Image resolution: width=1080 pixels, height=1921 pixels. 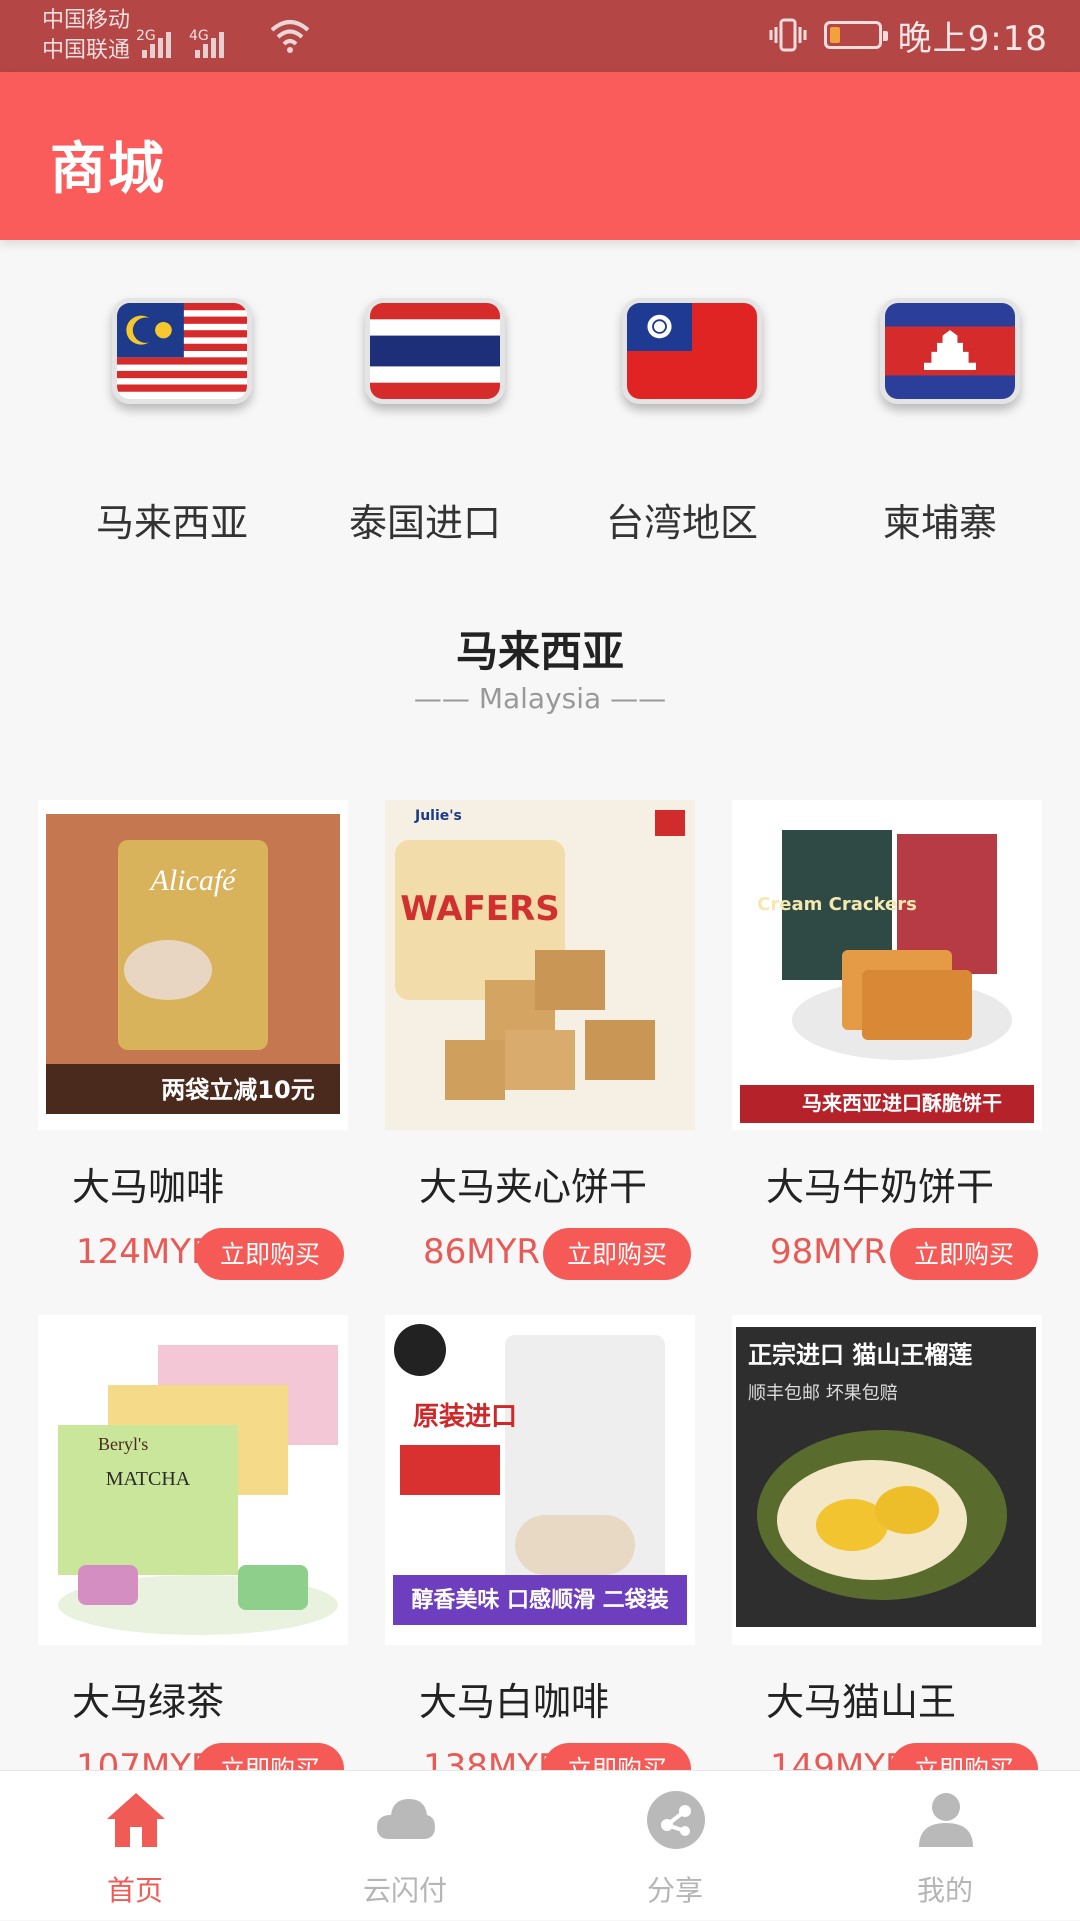 I want to click on status-bar: 中国移动 中国联通 2G 4G 晚上9:18, so click(x=540, y=36).